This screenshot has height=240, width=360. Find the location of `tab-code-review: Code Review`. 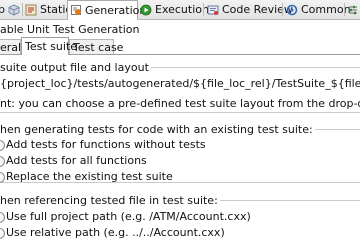

tab-code-review: Code Review is located at coordinates (250, 9).